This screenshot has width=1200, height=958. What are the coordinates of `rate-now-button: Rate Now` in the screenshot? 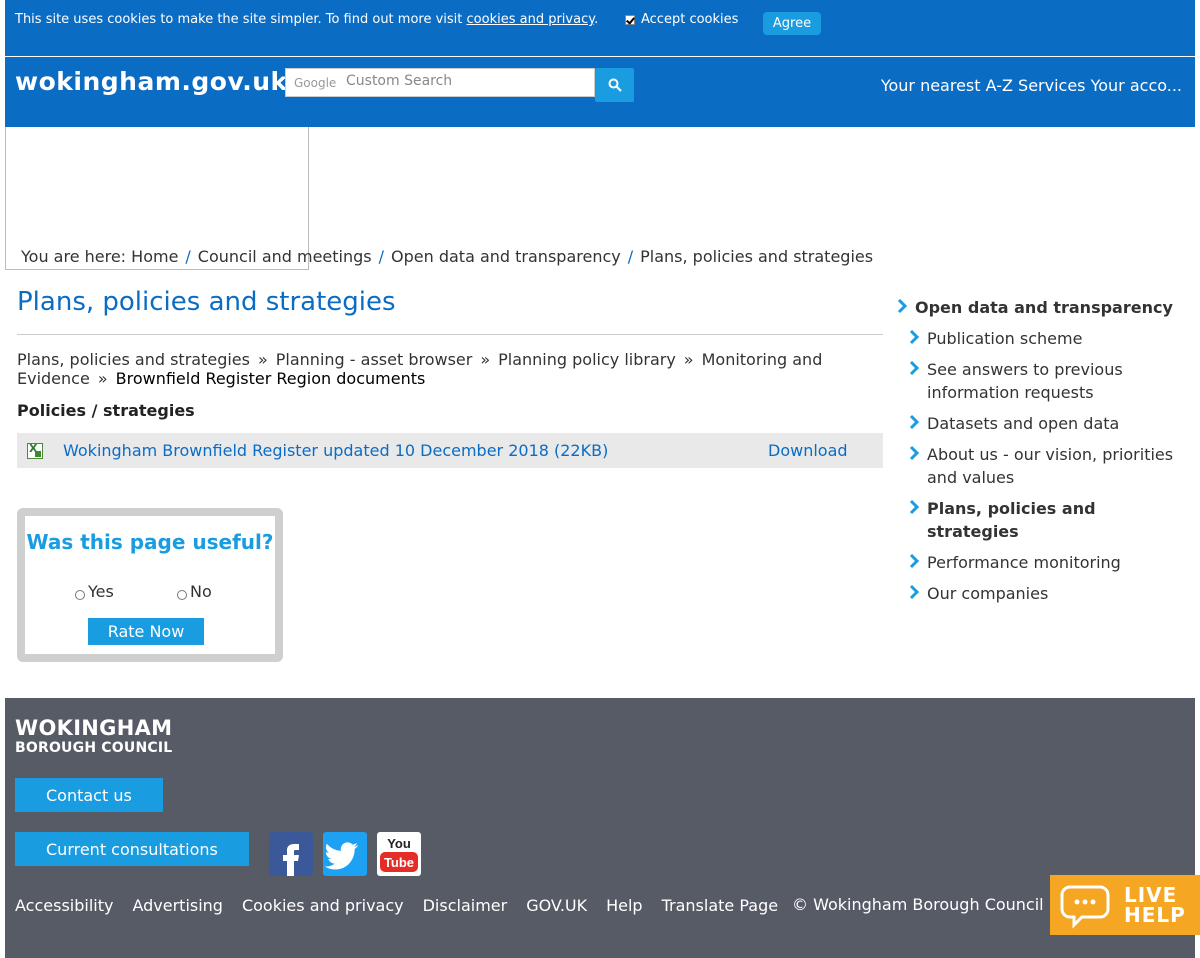 It's located at (146, 631).